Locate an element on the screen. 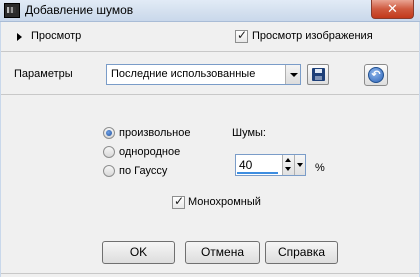 This screenshot has width=420, height=277. help-button: Справка is located at coordinates (301, 252).